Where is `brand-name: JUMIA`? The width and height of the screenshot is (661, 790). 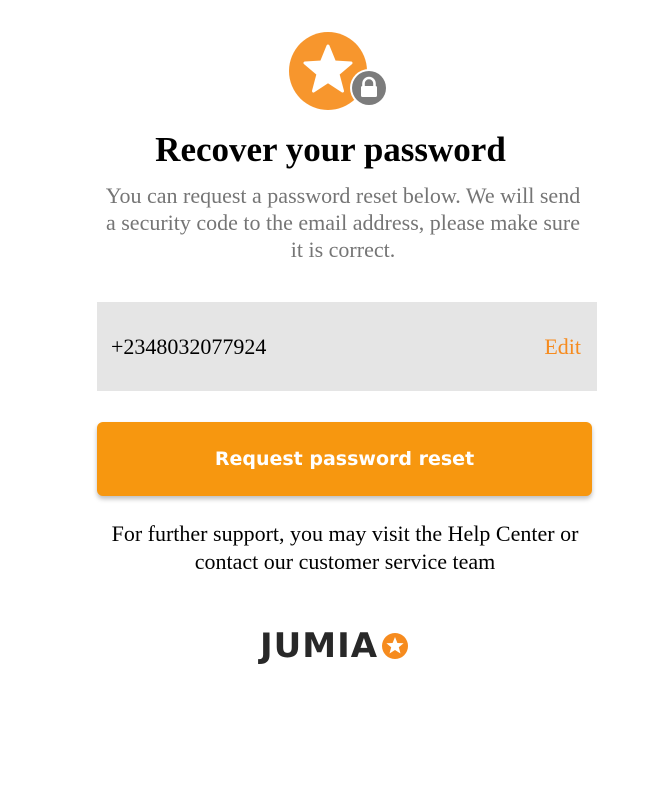 brand-name: JUMIA is located at coordinates (319, 646).